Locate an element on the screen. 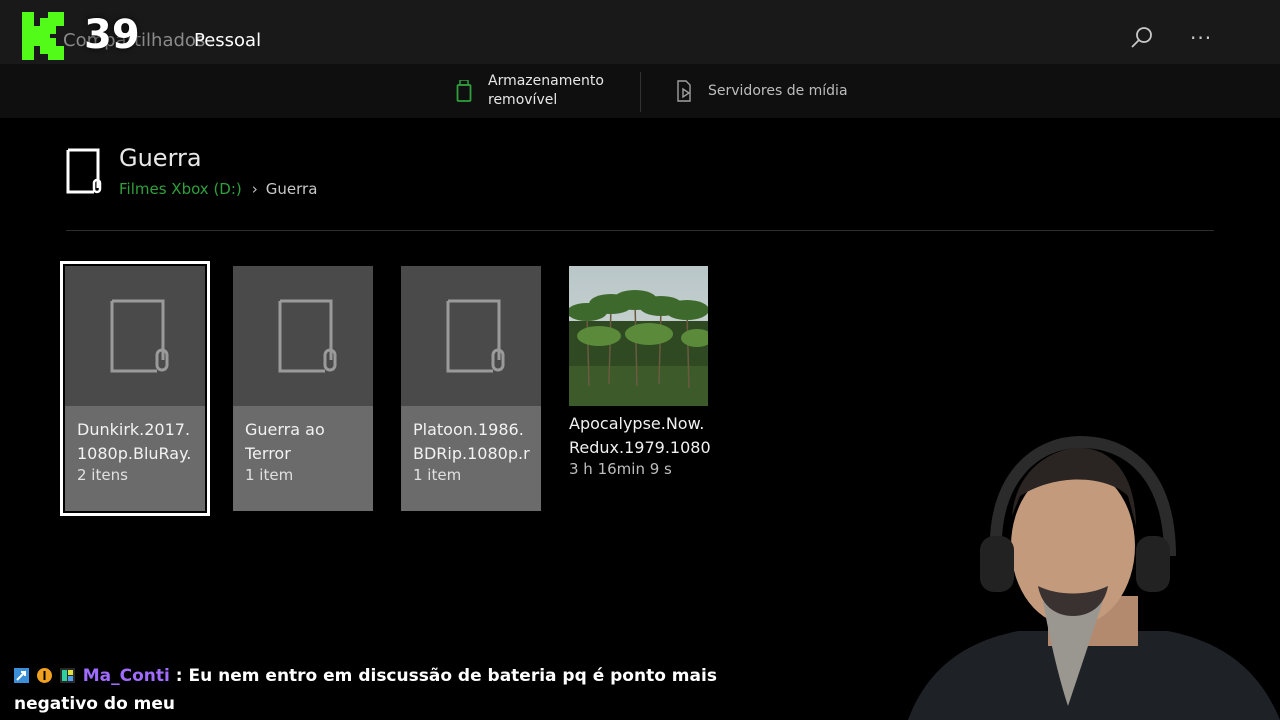  video-duration: 3 h 16min 9 s is located at coordinates (620, 469).